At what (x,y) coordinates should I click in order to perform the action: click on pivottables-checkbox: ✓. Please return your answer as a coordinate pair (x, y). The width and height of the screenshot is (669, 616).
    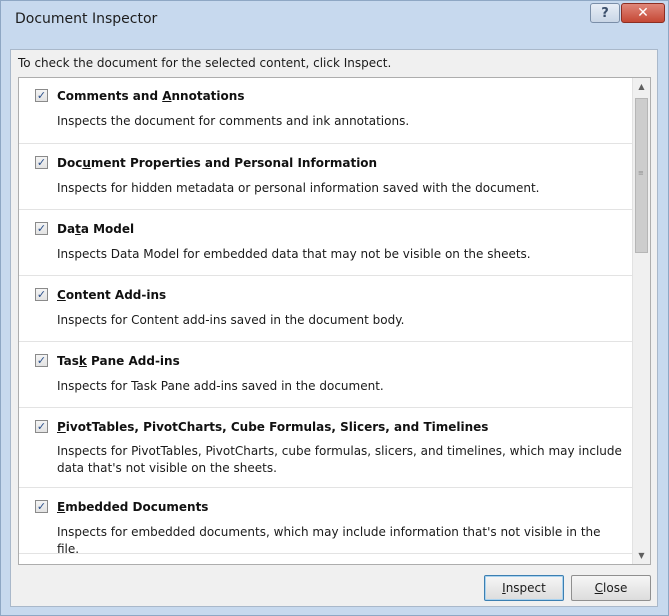
    Looking at the image, I should click on (41, 426).